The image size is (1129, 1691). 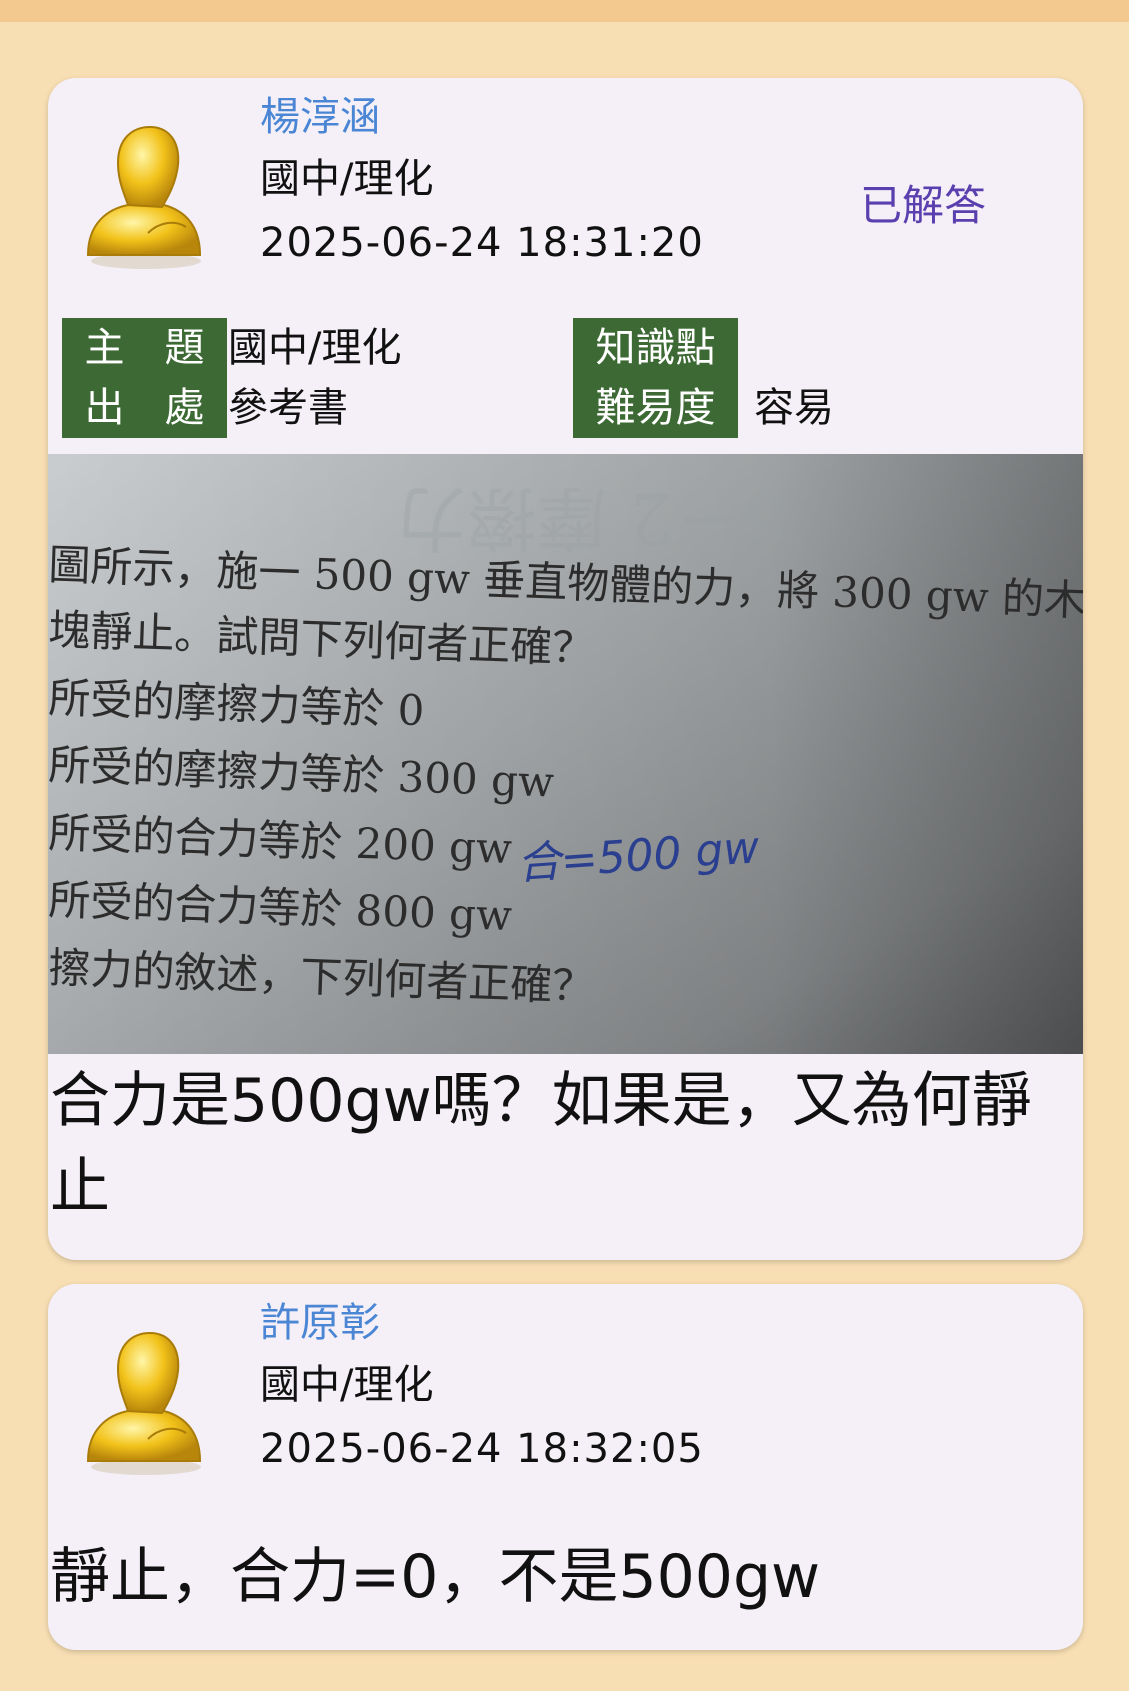 I want to click on svg-text: 6－2 摩擦力, so click(x=592, y=518).